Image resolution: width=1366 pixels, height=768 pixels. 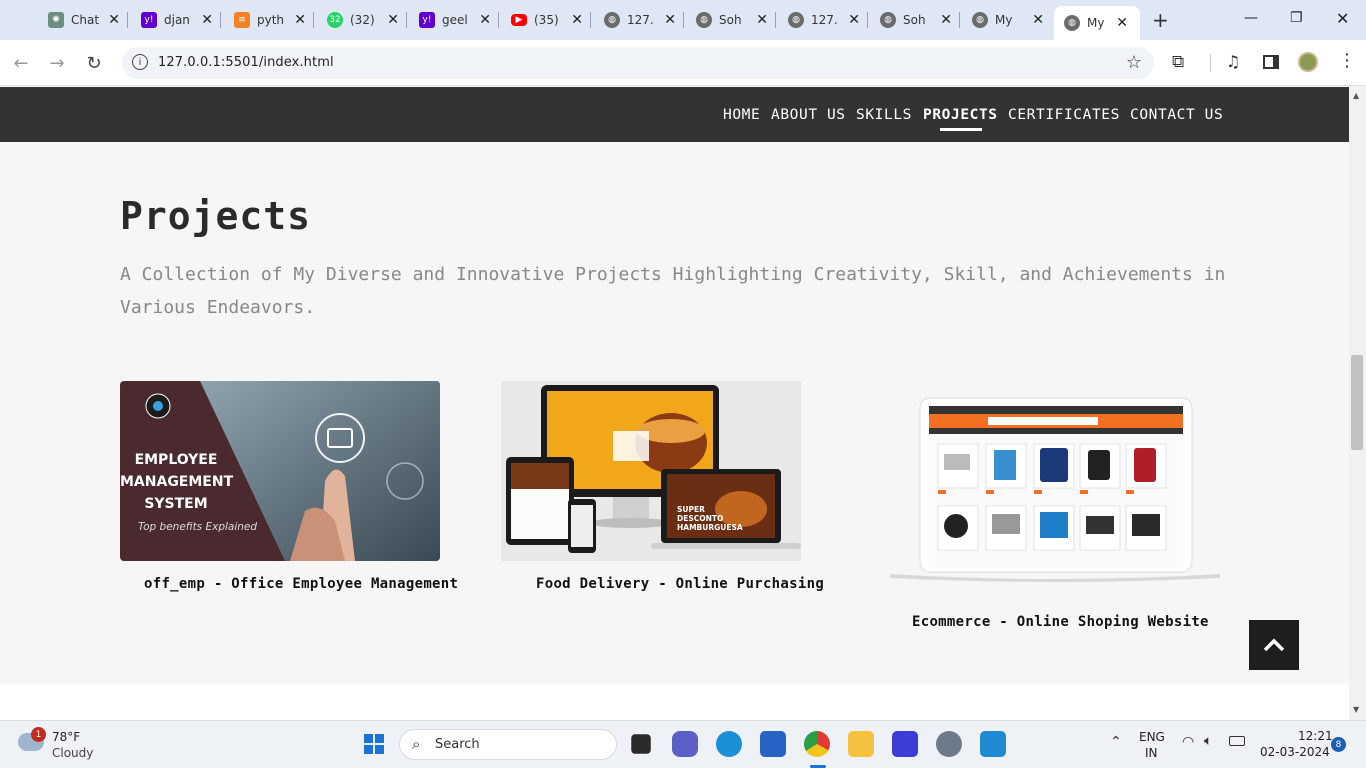 I want to click on youtube-icon: ▶, so click(x=519, y=20).